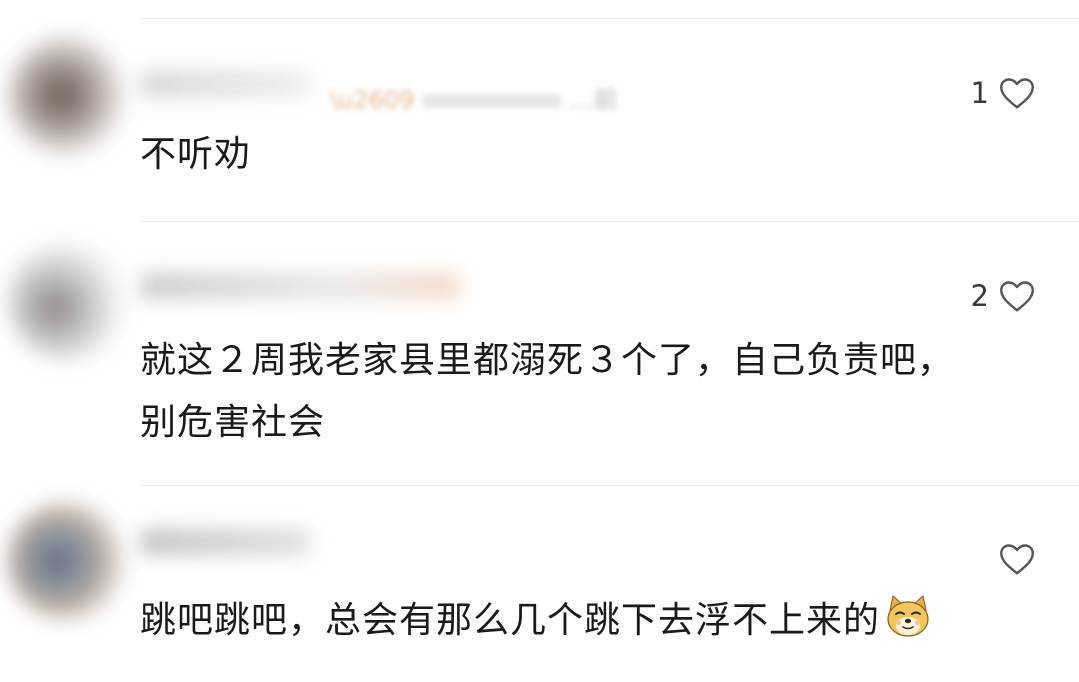 This screenshot has width=1079, height=682. I want to click on doge-emoji-icon, so click(908, 616).